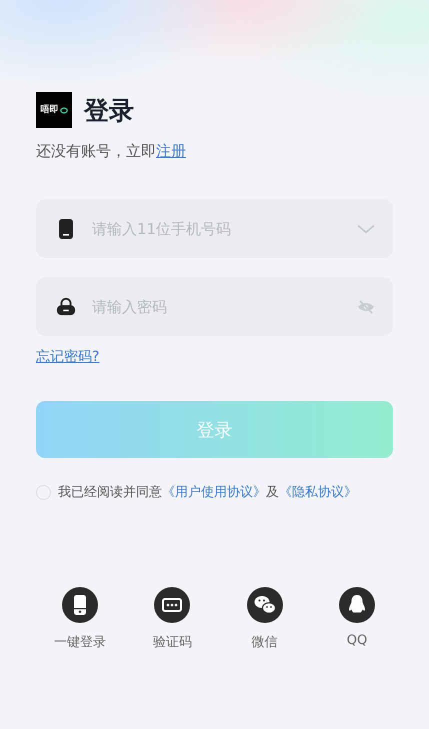 The image size is (429, 729). I want to click on chat-bubbles-icon, so click(264, 605).